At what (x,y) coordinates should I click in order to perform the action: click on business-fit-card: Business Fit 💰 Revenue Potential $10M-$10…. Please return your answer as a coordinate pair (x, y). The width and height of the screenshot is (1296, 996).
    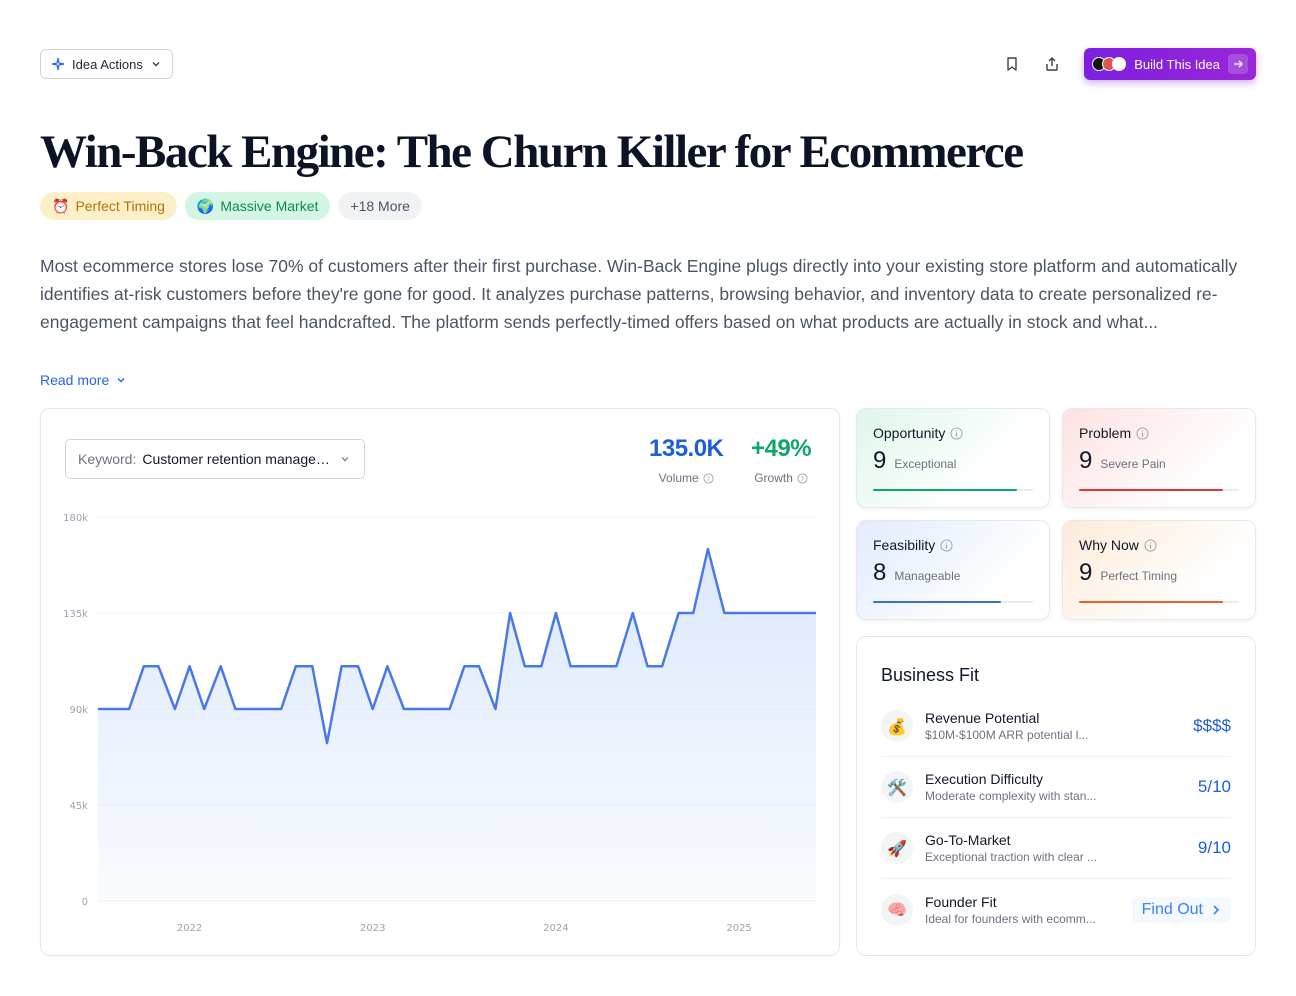
    Looking at the image, I should click on (1056, 796).